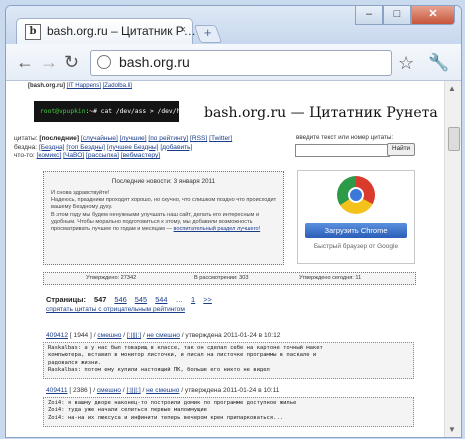 The image size is (465, 439). What do you see at coordinates (356, 230) in the screenshot?
I see `download-chrome-button: Загрузить Chrome` at bounding box center [356, 230].